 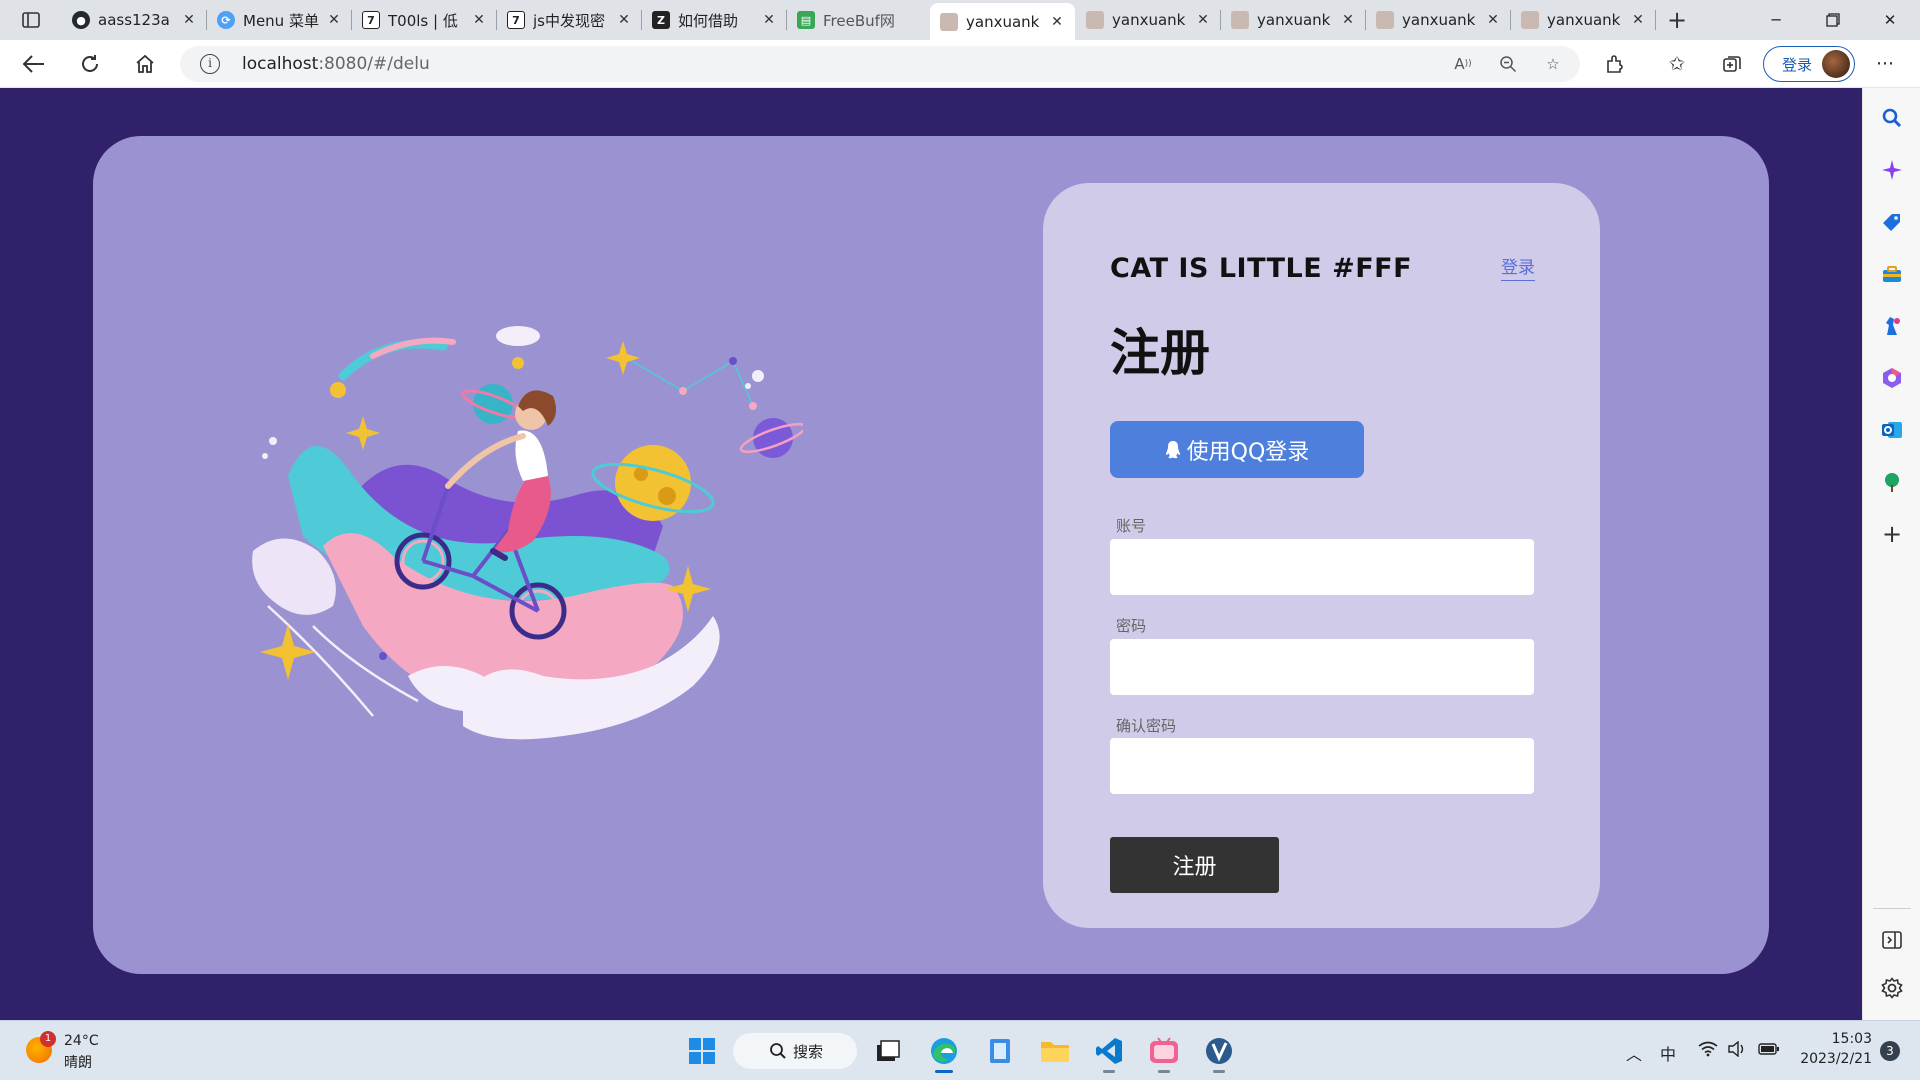 I want to click on confirm-password-input, so click(x=1322, y=766).